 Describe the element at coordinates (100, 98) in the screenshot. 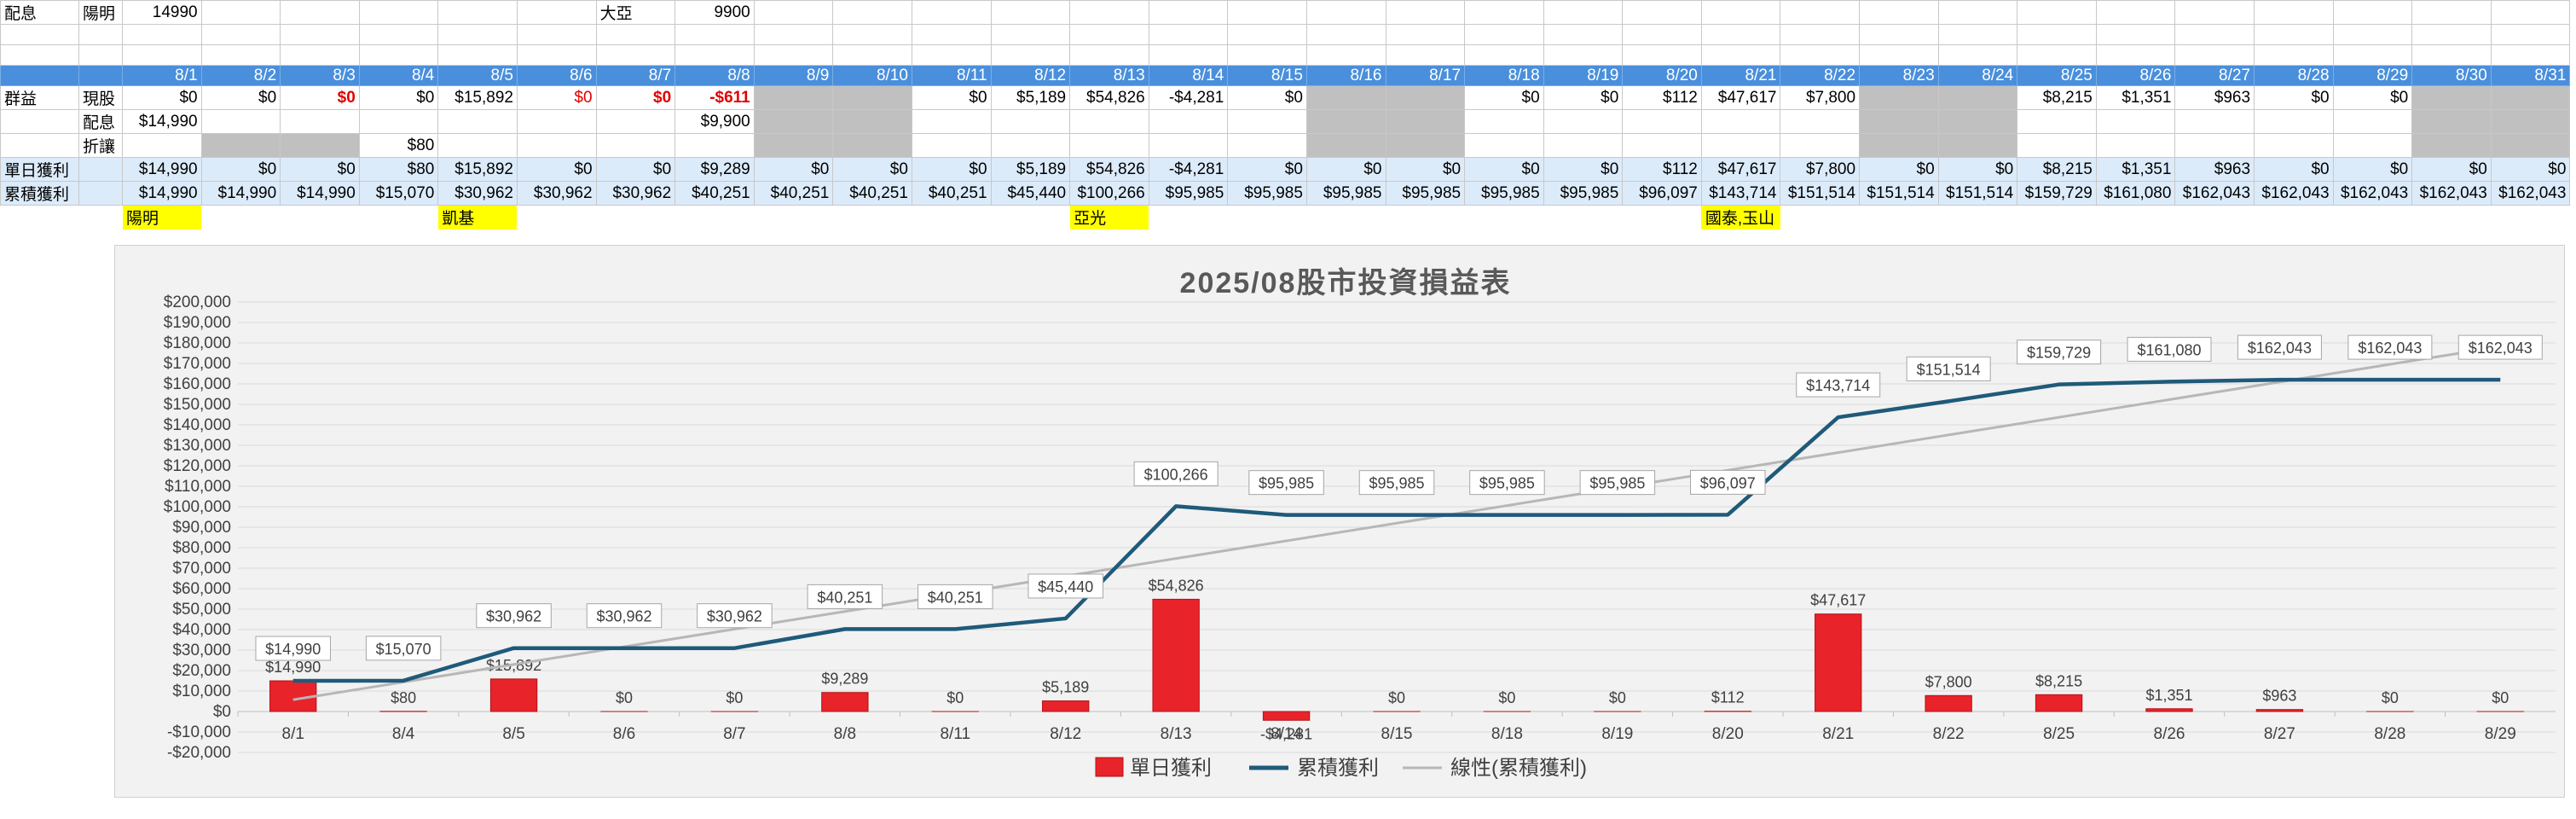

I see `row-label-spot: 現股` at that location.